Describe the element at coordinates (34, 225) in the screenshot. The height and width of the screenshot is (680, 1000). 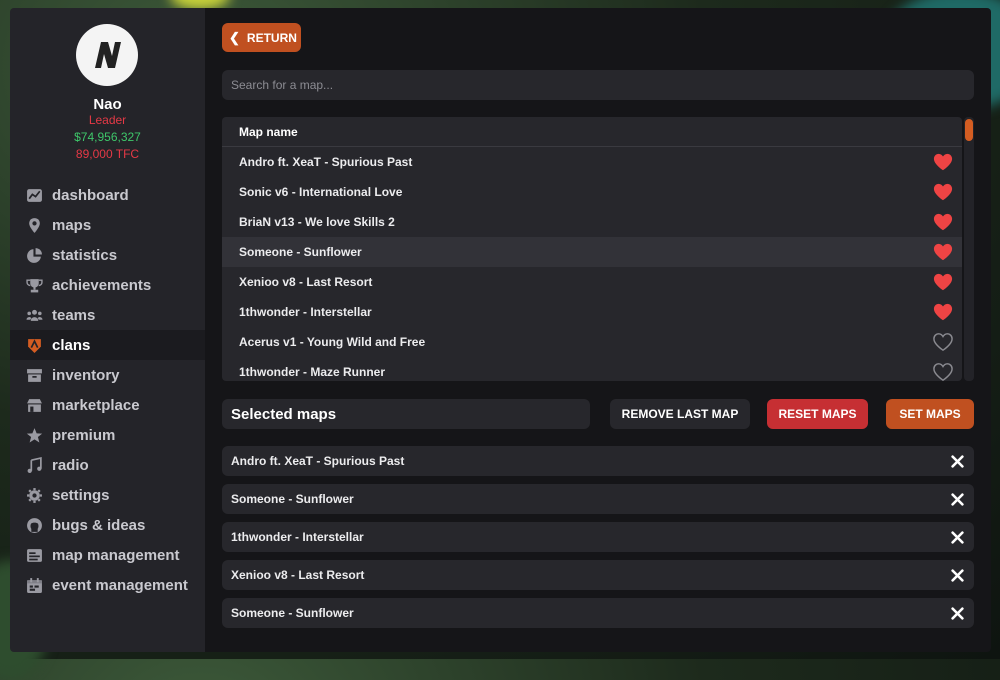
I see `map-pin-icon` at that location.